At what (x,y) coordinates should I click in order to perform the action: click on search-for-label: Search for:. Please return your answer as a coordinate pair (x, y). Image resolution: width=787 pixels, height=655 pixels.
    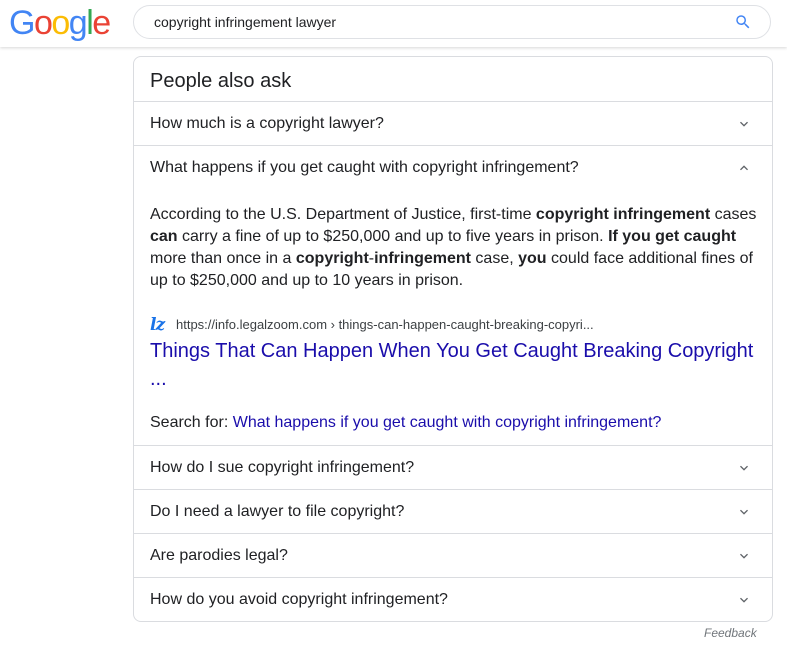
    Looking at the image, I should click on (189, 422).